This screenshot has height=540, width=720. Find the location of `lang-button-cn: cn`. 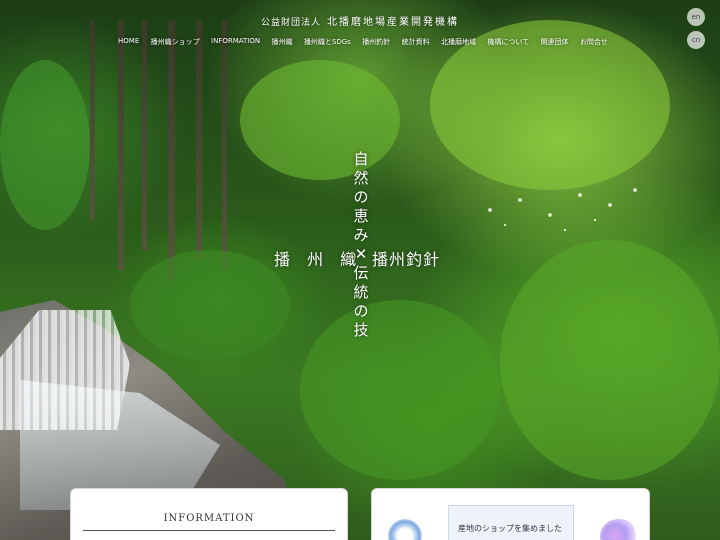

lang-button-cn: cn is located at coordinates (696, 40).